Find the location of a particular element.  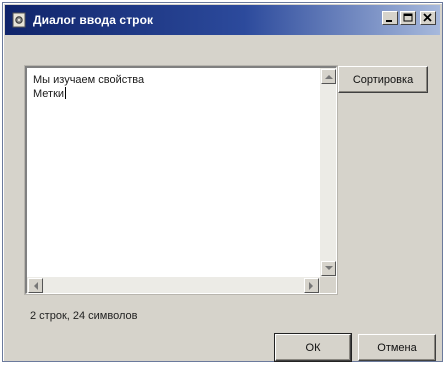

sort-button: Сортировка is located at coordinates (383, 79).